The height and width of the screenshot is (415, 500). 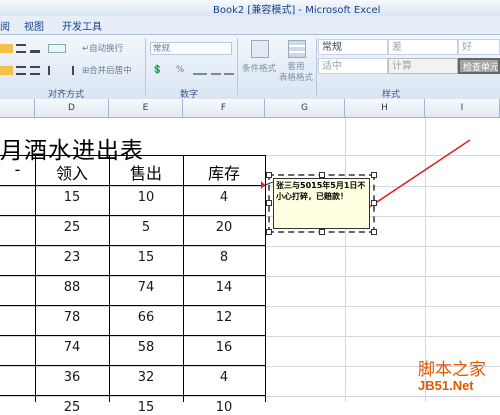 What do you see at coordinates (446, 385) in the screenshot?
I see `watermark-url: JB51.Net` at bounding box center [446, 385].